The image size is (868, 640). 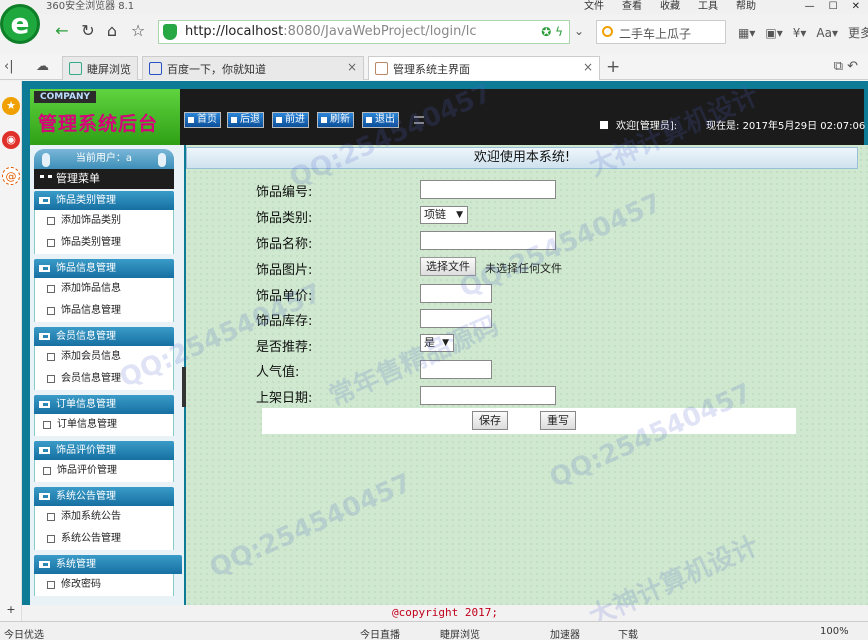 I want to click on menu-help: 帮助, so click(x=746, y=6).